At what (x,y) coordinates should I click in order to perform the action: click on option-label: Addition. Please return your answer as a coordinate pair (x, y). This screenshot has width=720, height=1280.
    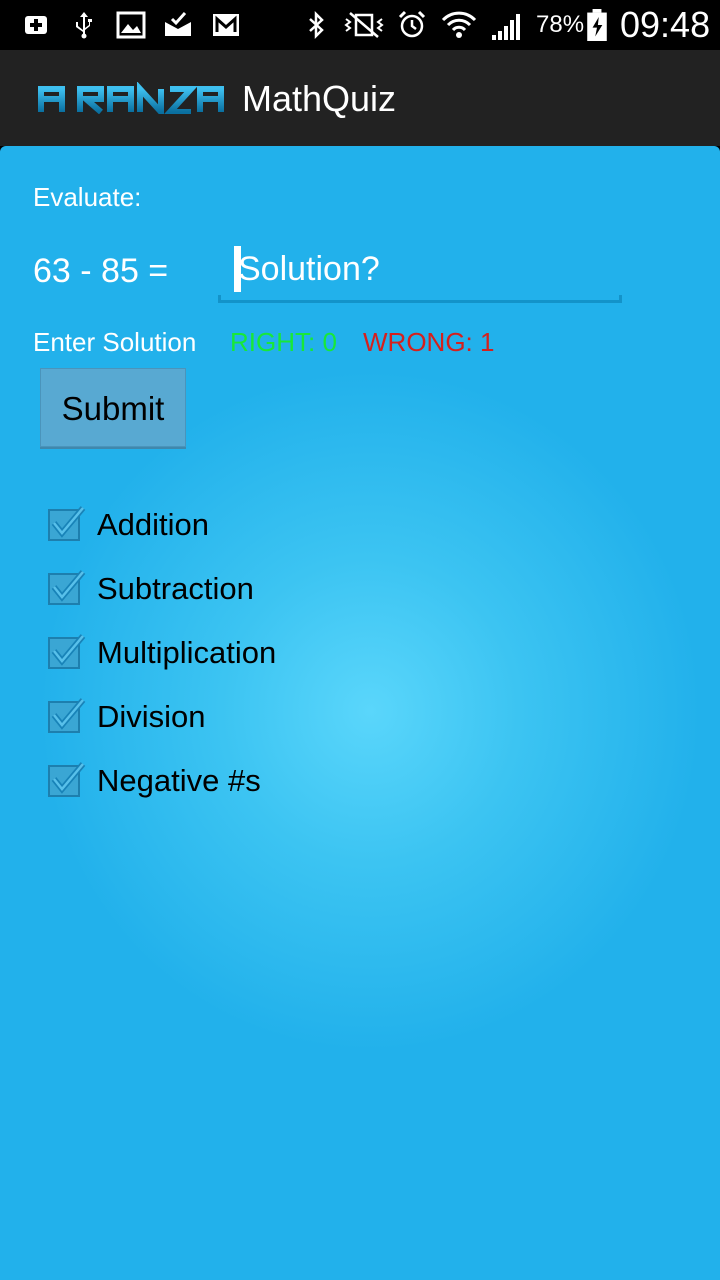
    Looking at the image, I should click on (153, 524).